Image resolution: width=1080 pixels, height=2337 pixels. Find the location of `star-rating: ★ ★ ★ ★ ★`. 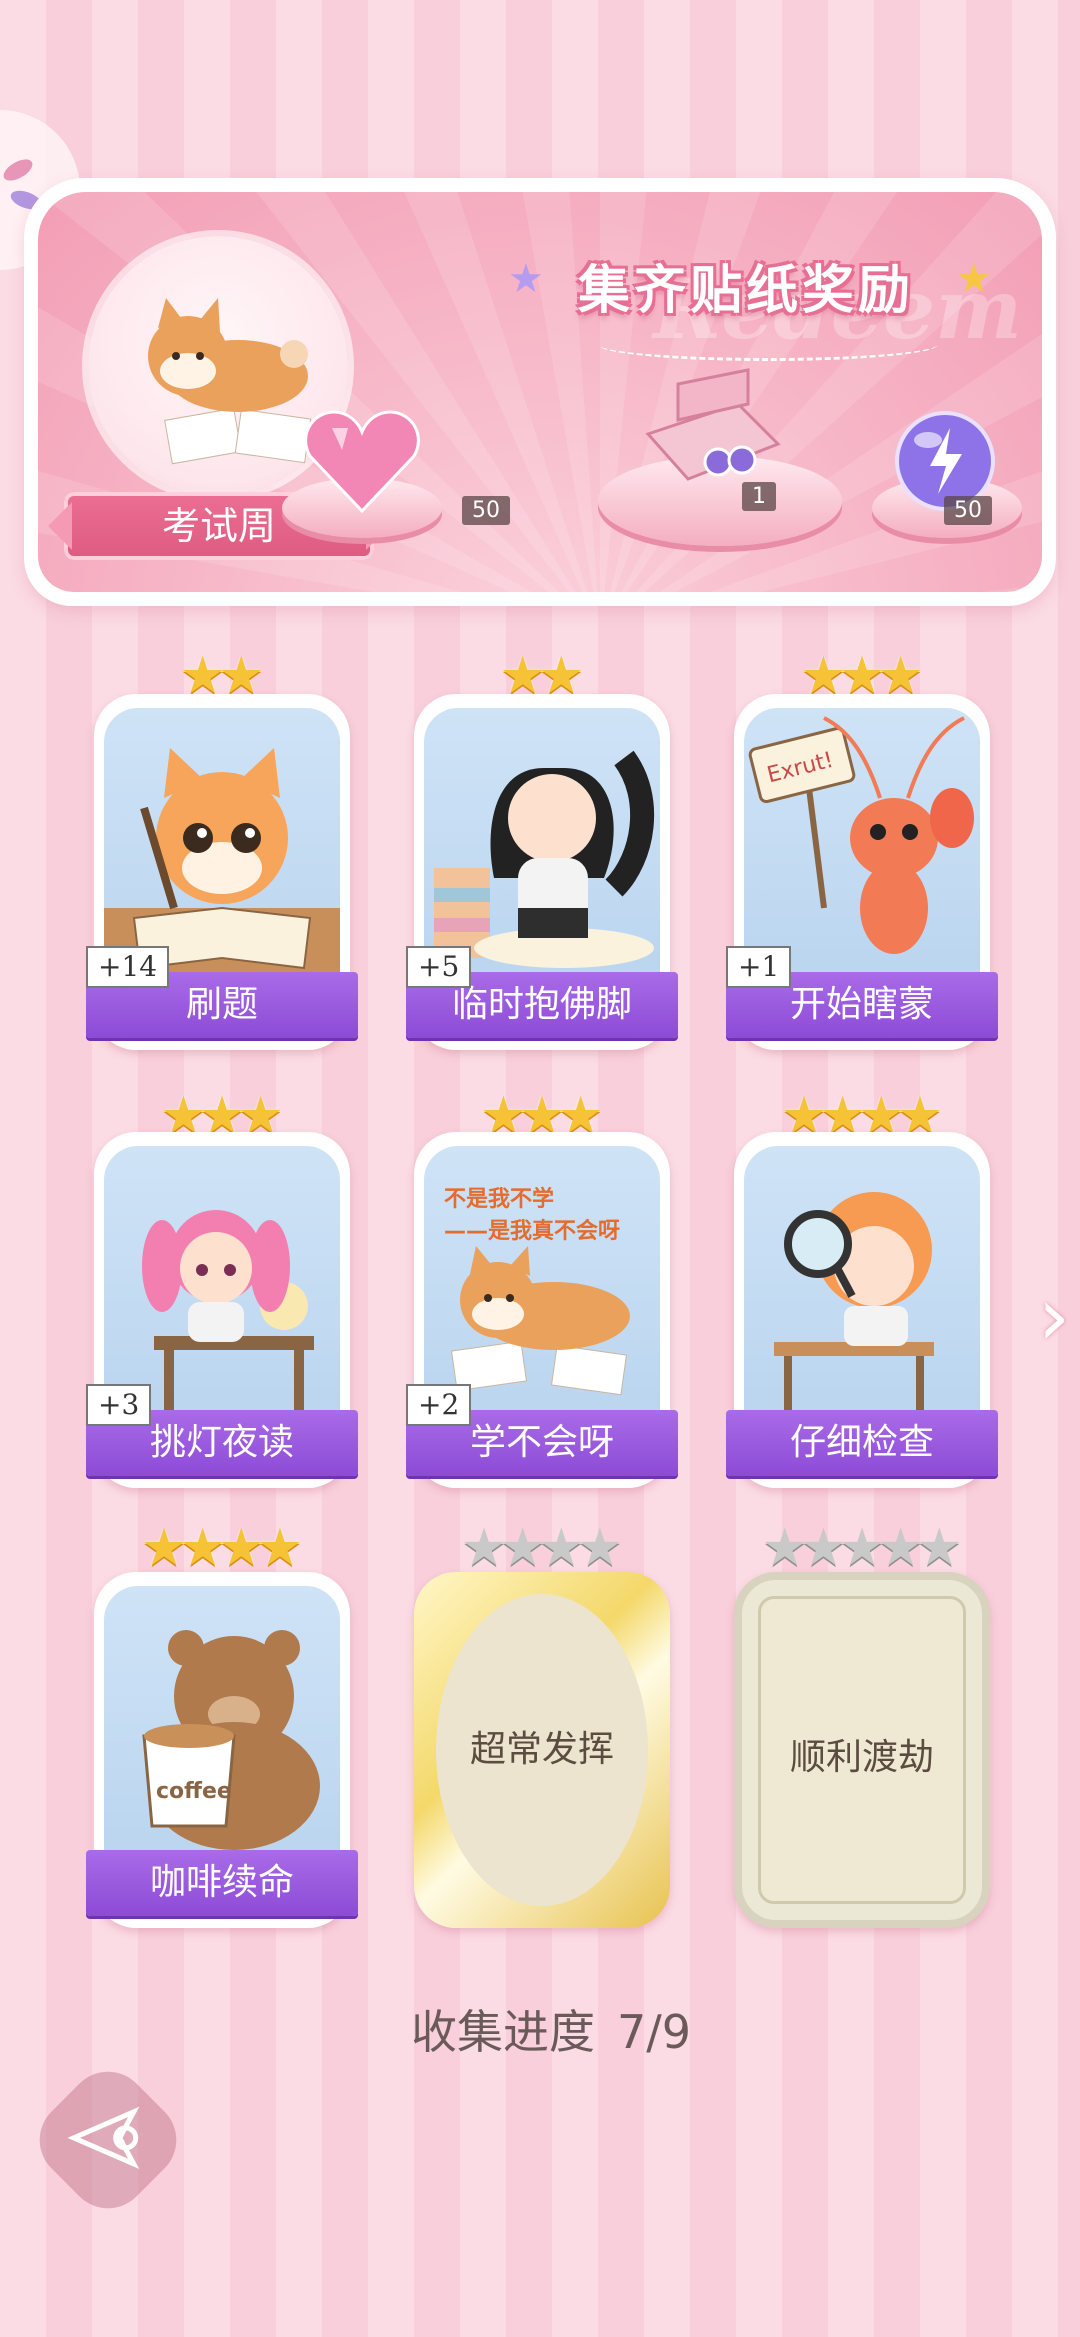

star-rating: ★ ★ ★ ★ ★ is located at coordinates (862, 1548).